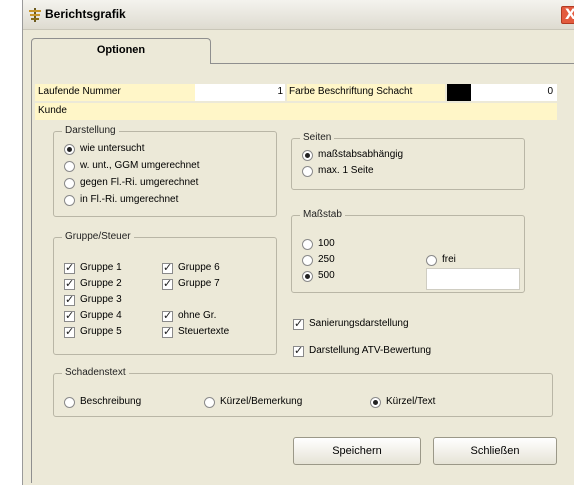  What do you see at coordinates (111, 401) in the screenshot?
I see `option-label: Beschreibung` at bounding box center [111, 401].